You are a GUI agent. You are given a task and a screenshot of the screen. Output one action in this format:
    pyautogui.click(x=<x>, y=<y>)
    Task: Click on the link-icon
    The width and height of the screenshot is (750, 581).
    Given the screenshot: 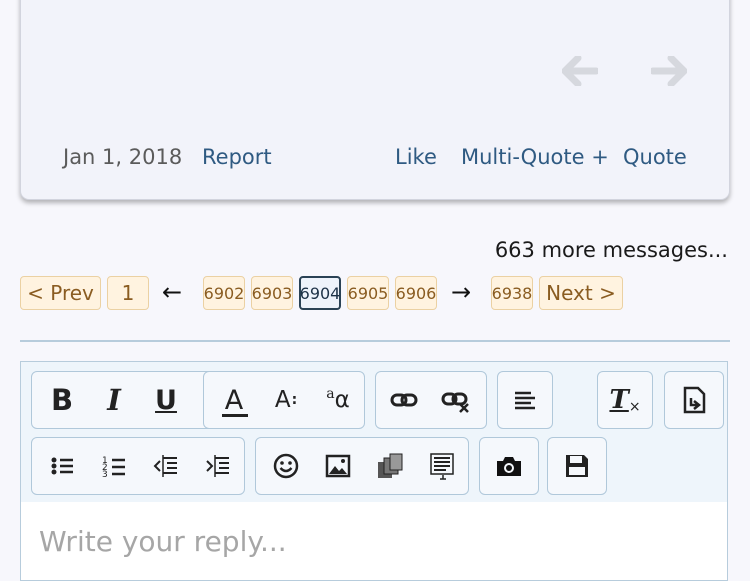 What is the action you would take?
    pyautogui.click(x=404, y=400)
    